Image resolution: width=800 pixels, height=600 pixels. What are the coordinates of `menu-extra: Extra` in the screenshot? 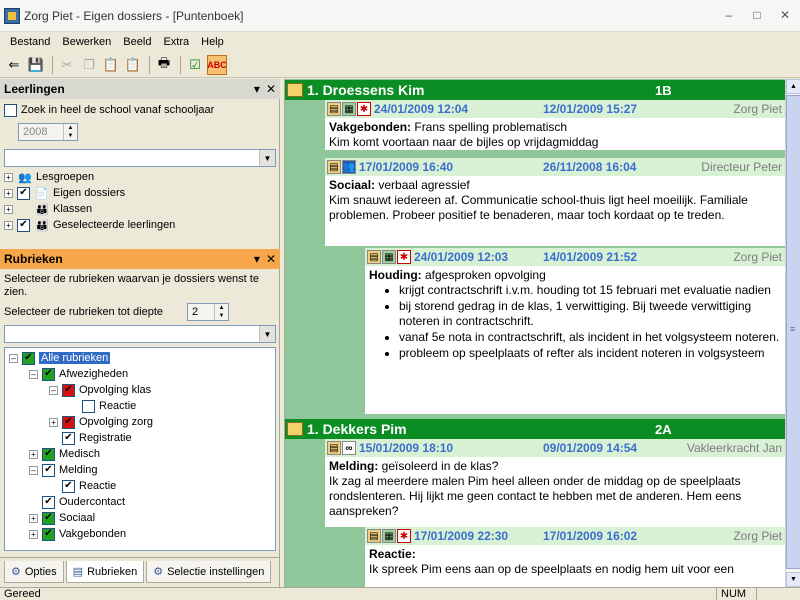 It's located at (176, 42).